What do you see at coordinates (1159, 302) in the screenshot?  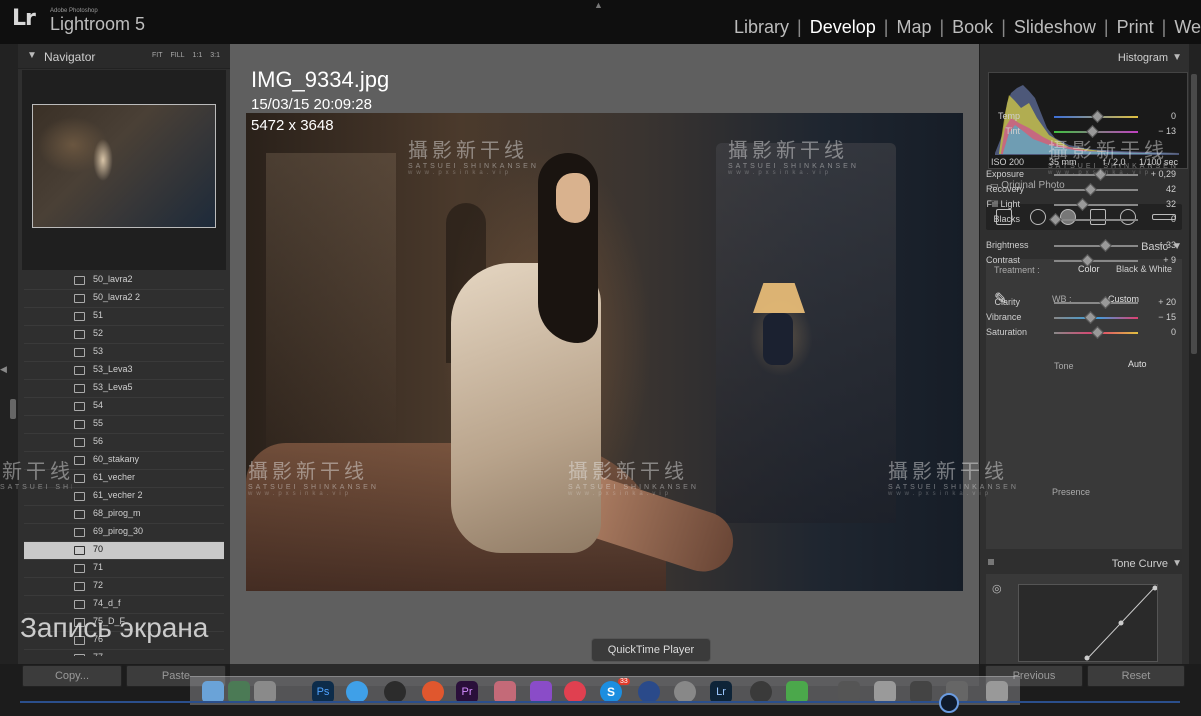 I see `slider-value: + 20` at bounding box center [1159, 302].